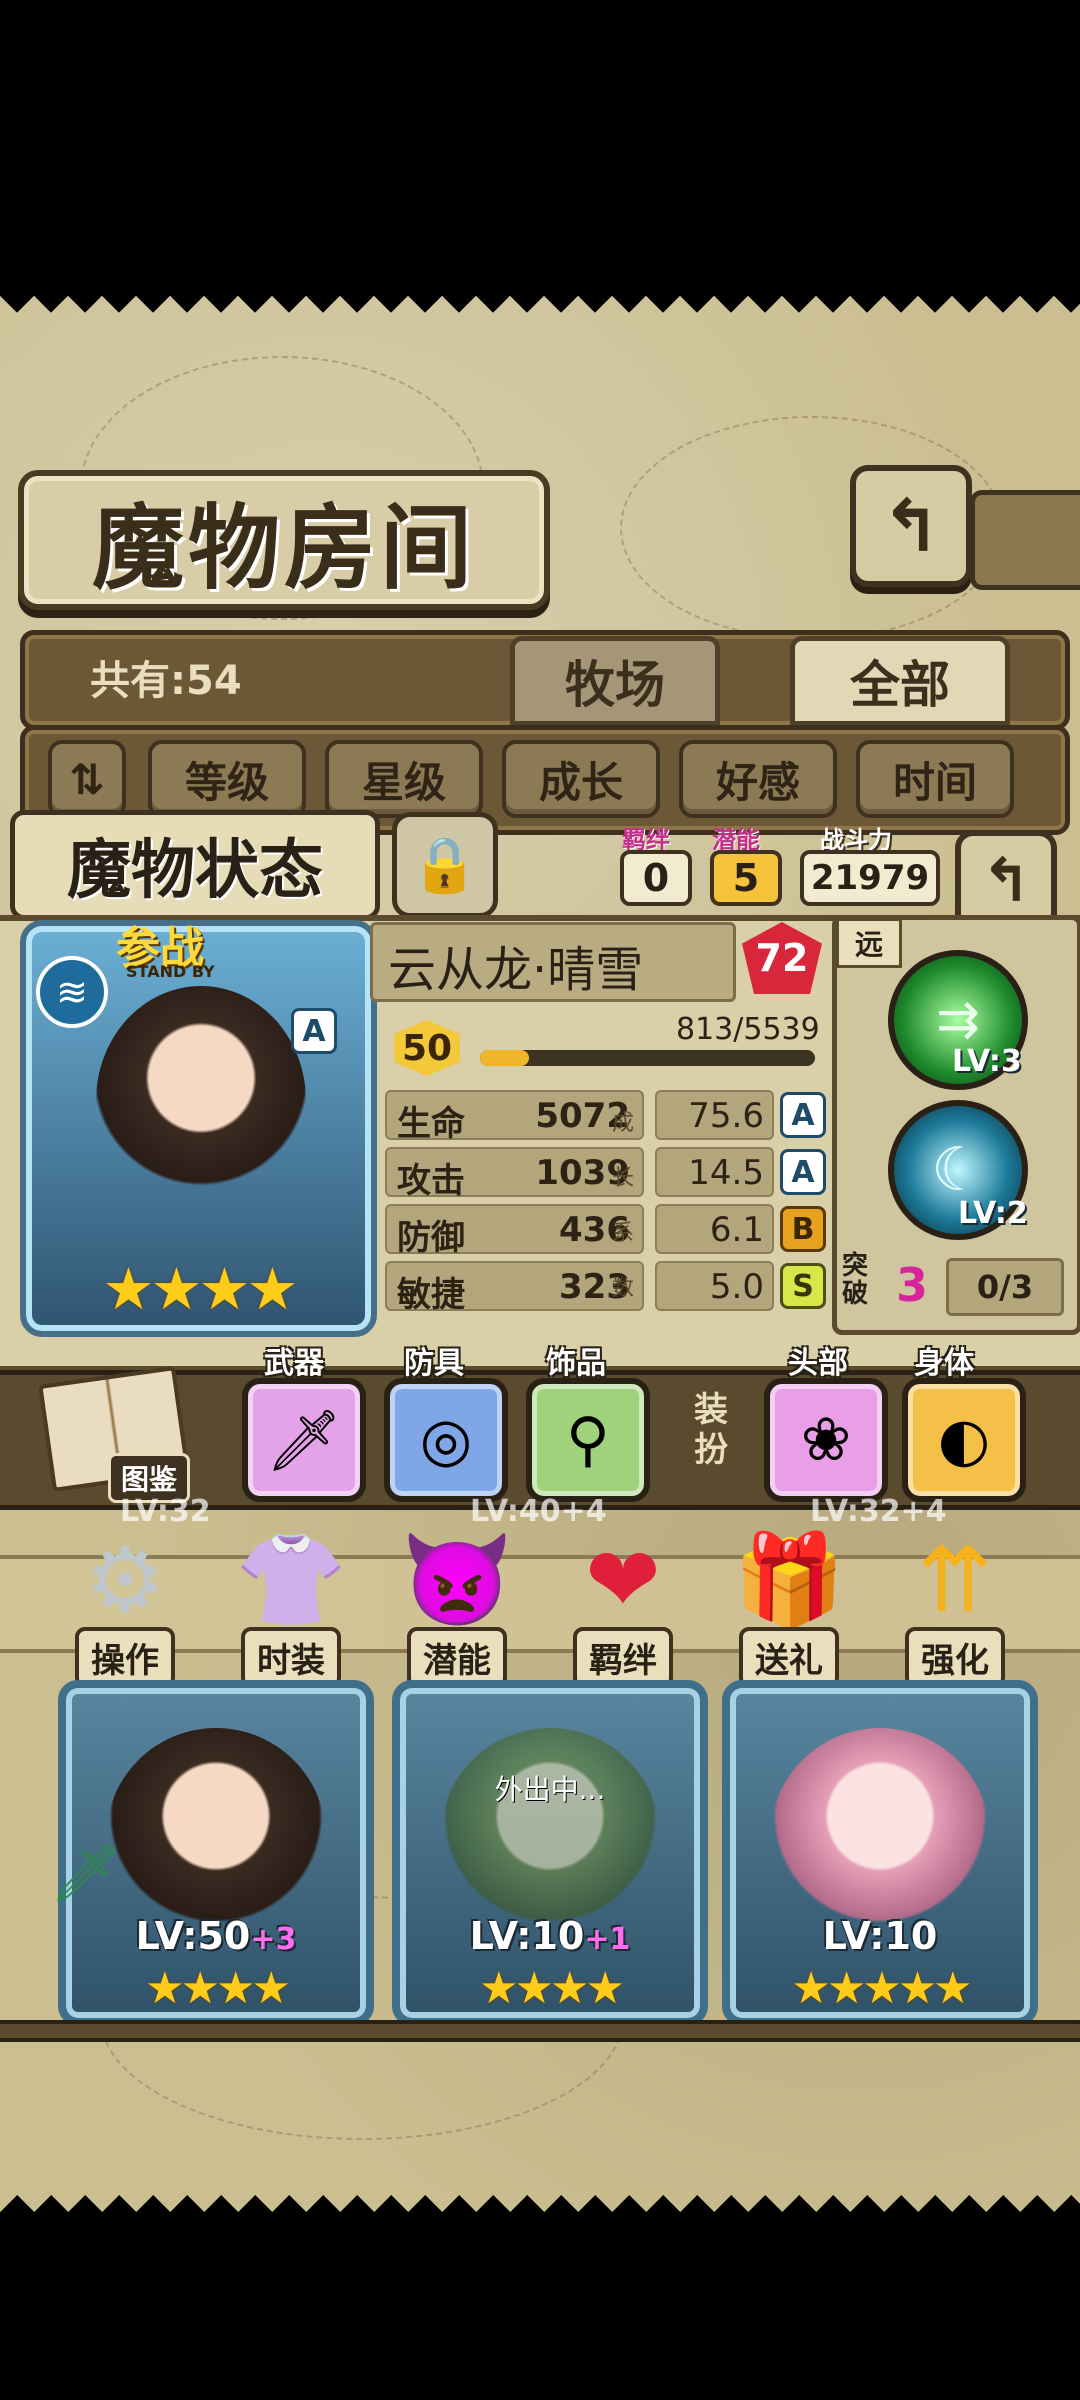 This screenshot has height=2400, width=1080. What do you see at coordinates (944, 1363) in the screenshot?
I see `body-slot-label: 身体` at bounding box center [944, 1363].